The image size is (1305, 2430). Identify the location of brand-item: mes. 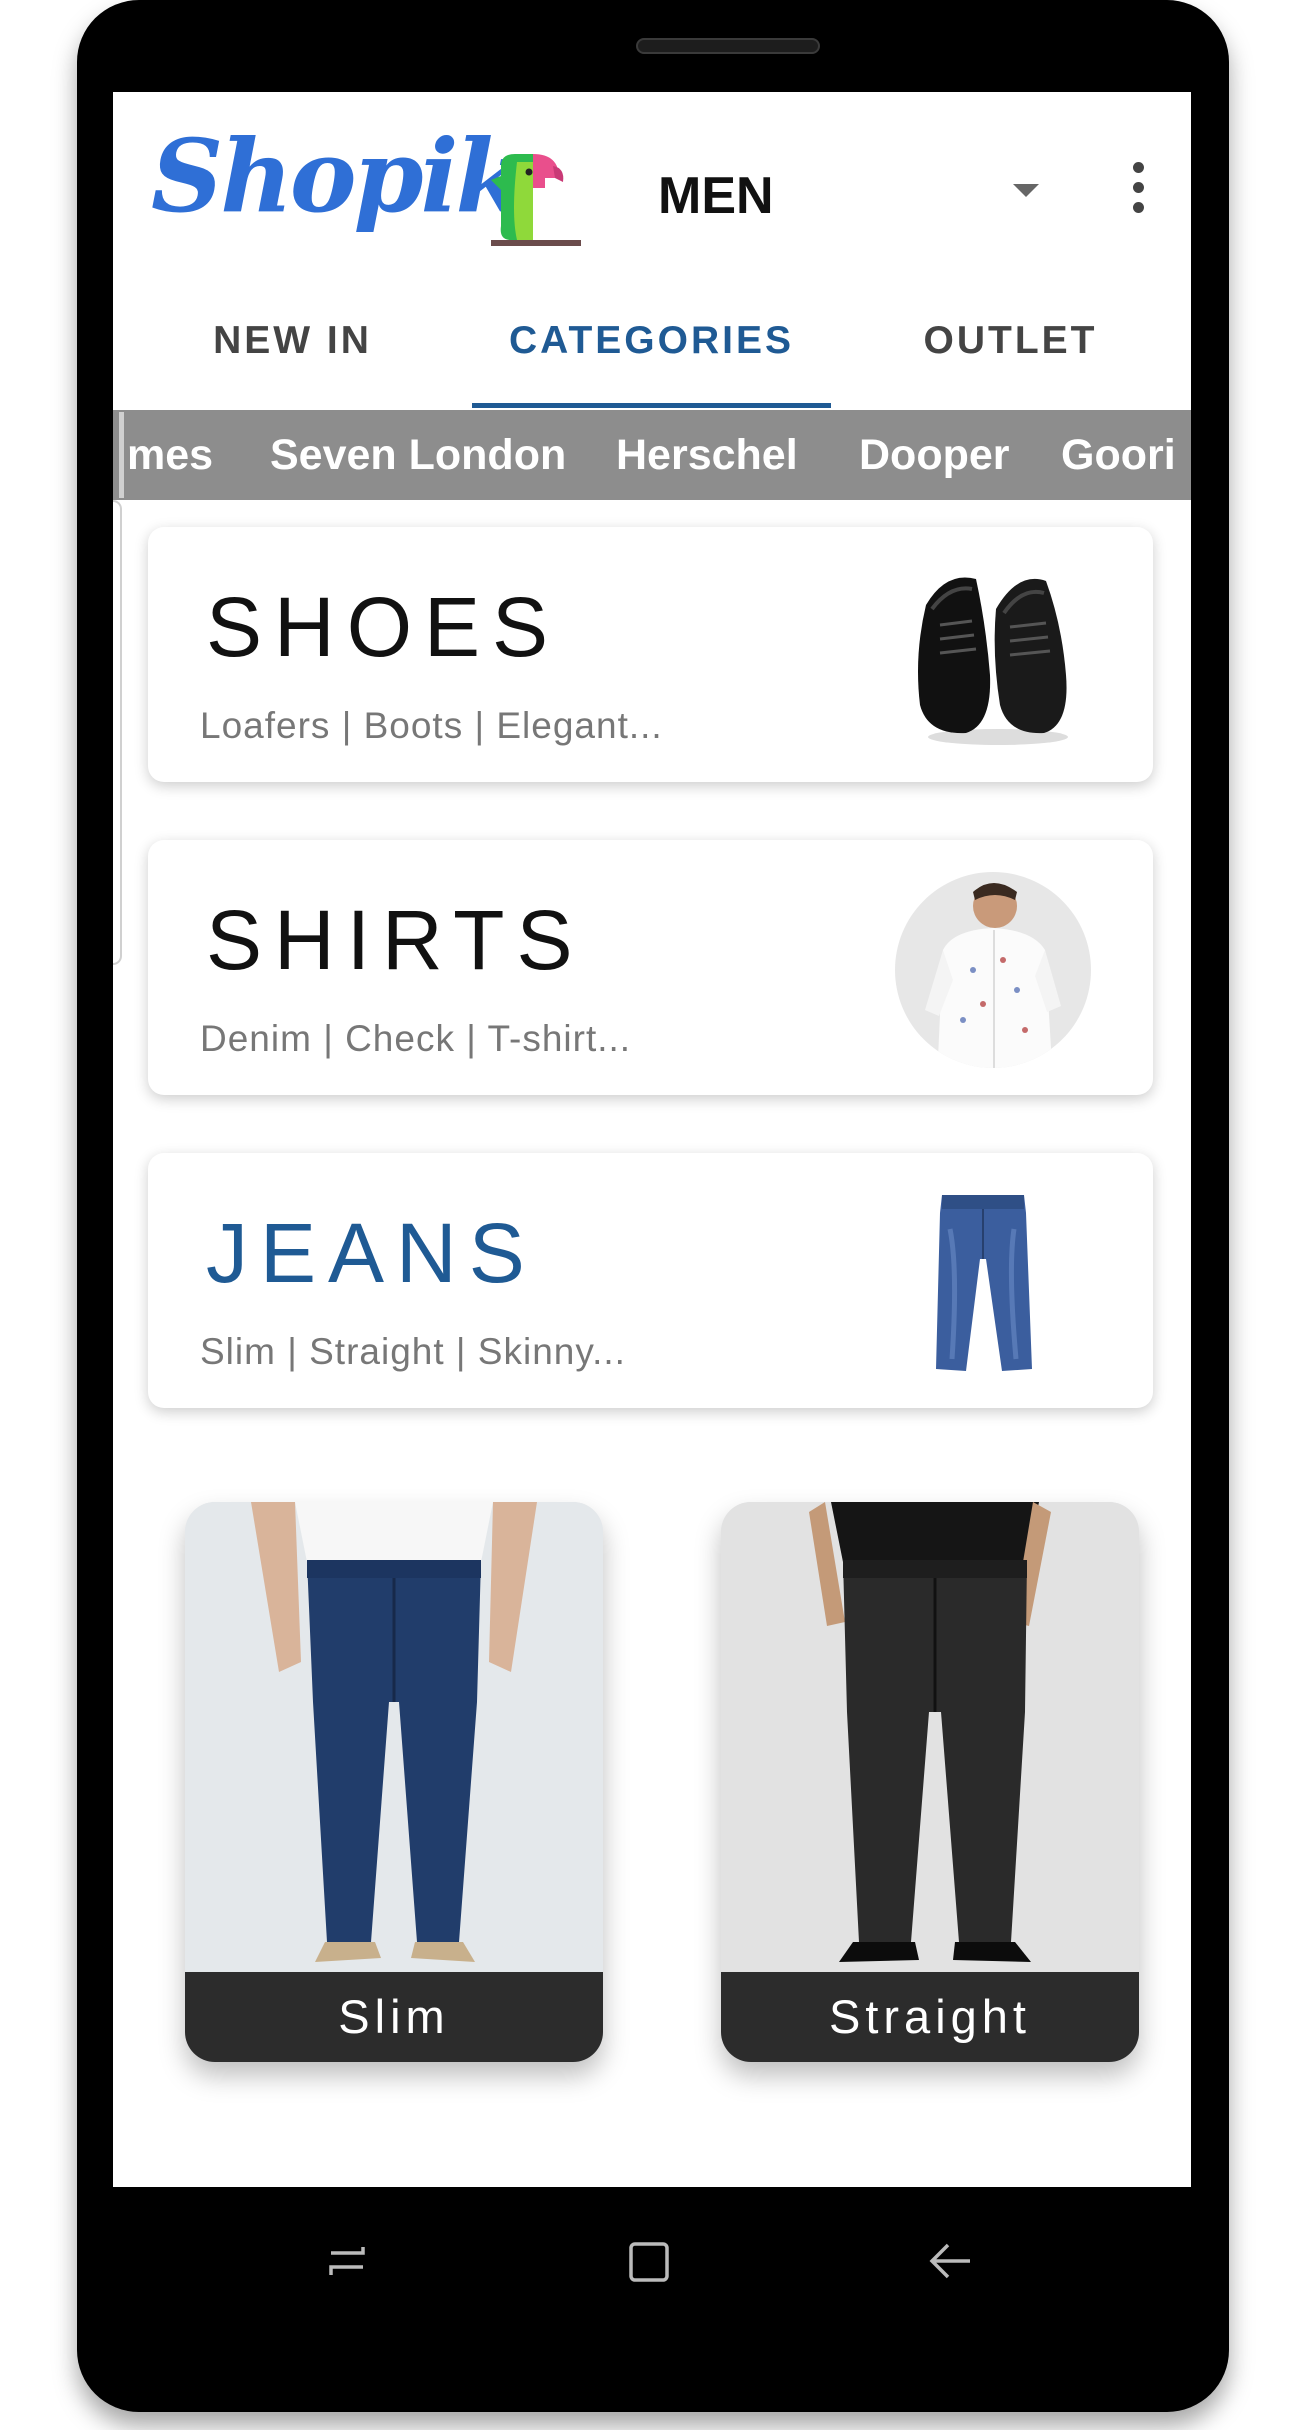
(170, 455).